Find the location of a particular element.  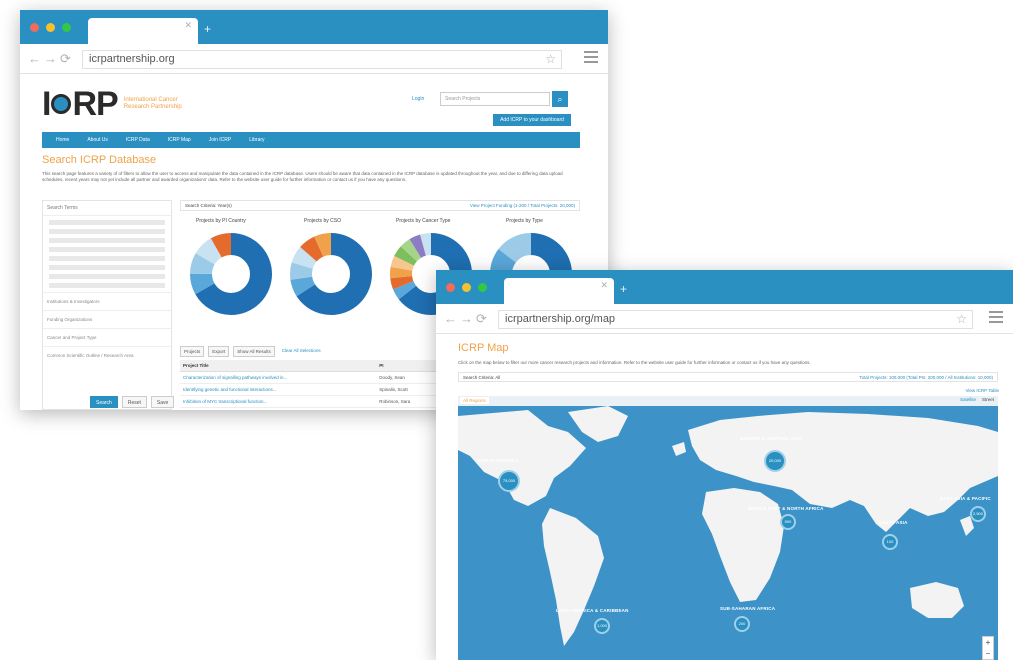

nav-item: About Us is located at coordinates (97, 140).